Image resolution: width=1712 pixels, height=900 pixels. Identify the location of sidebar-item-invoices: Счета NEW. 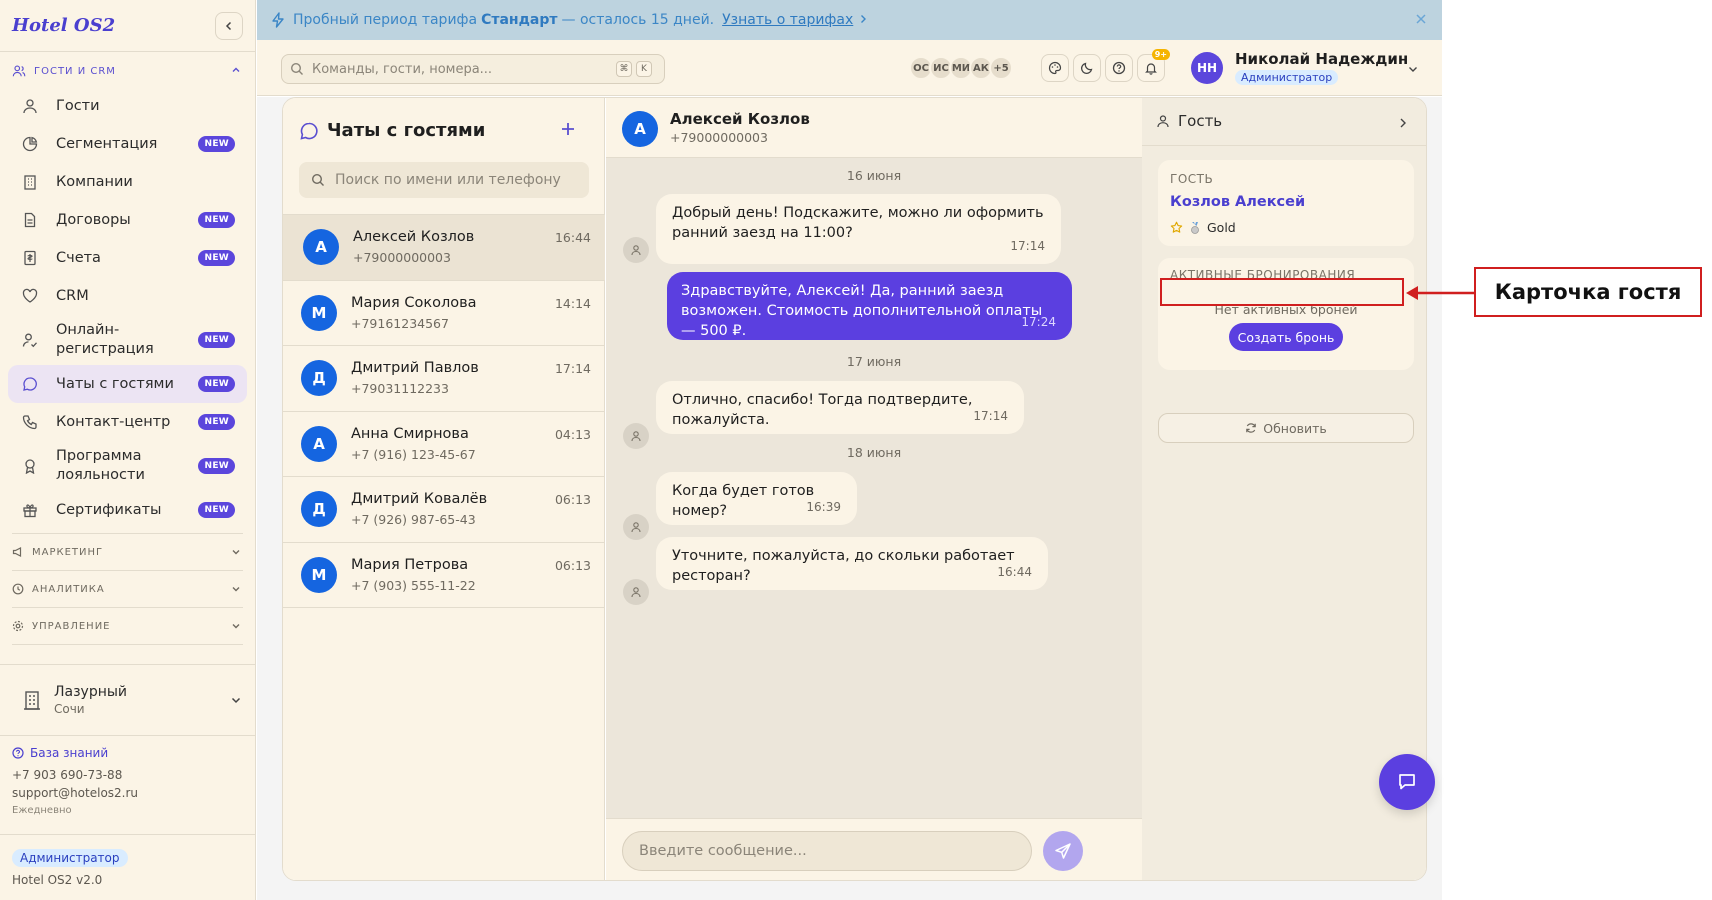
(127, 258).